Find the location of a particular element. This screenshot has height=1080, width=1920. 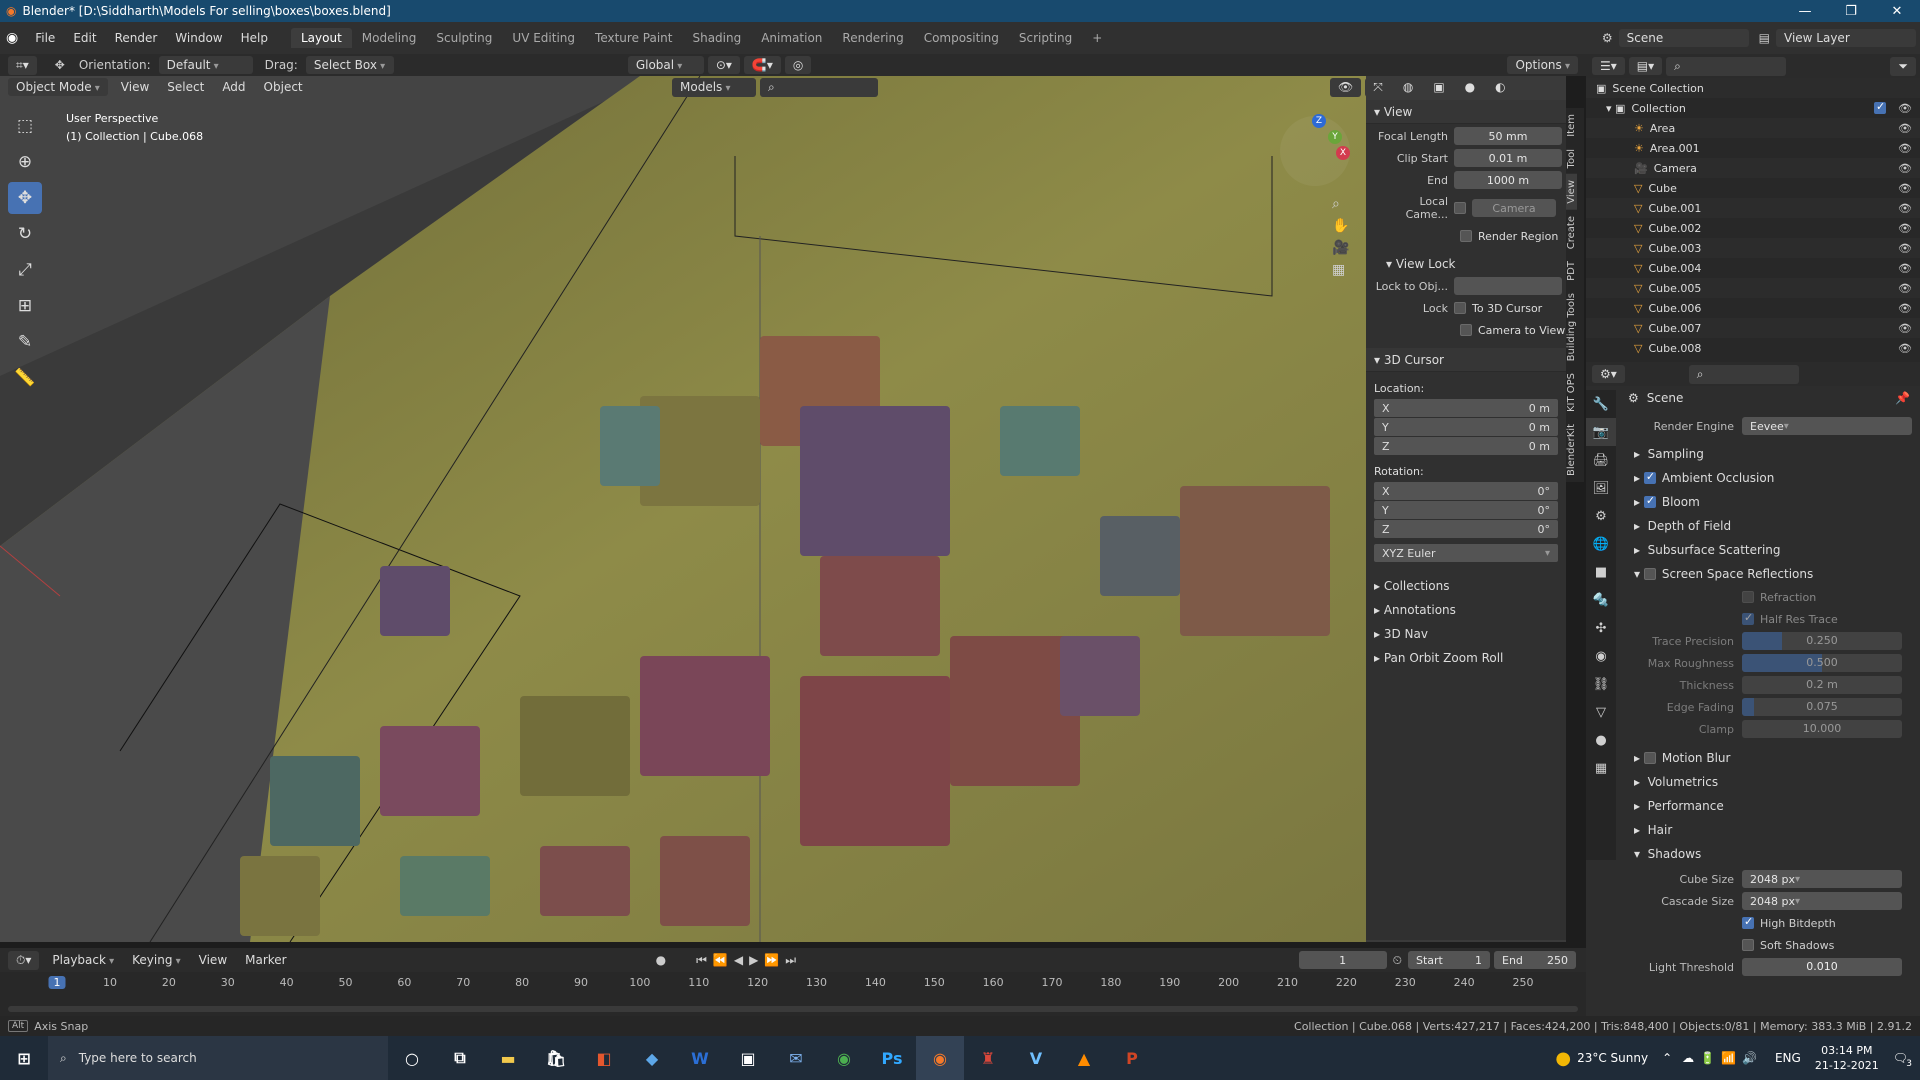

focal-length-field: 50 mm is located at coordinates (1508, 136).